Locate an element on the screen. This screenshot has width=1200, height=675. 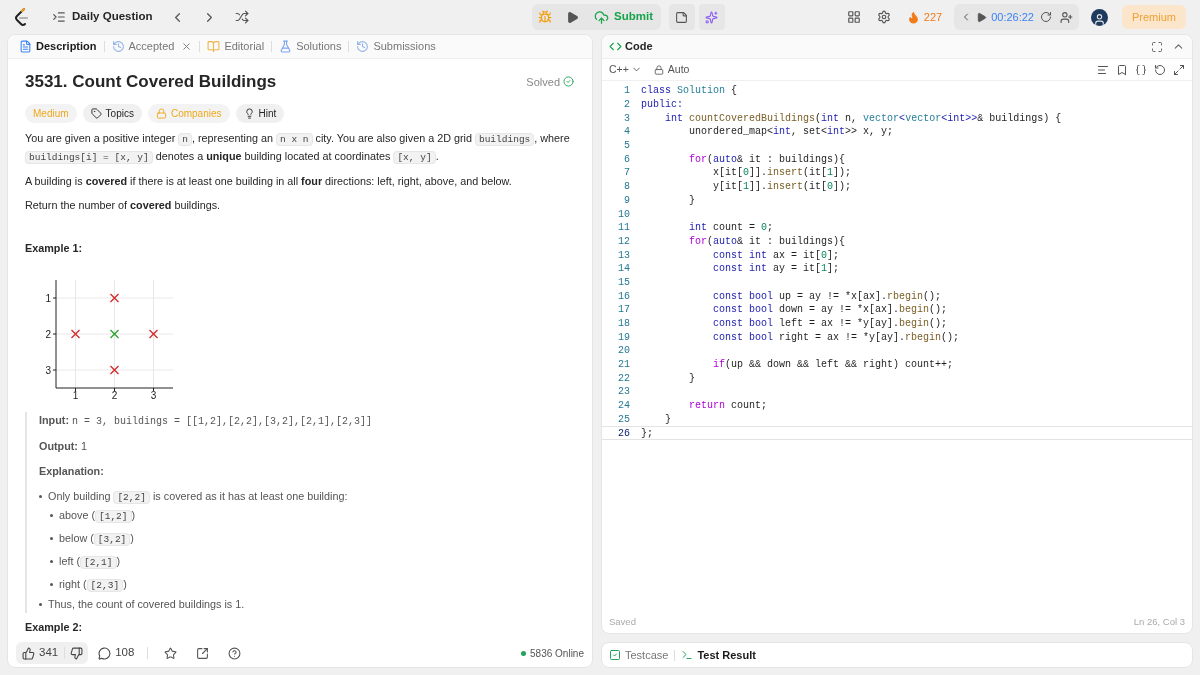
online-count: 5836 Online is located at coordinates (552, 653).